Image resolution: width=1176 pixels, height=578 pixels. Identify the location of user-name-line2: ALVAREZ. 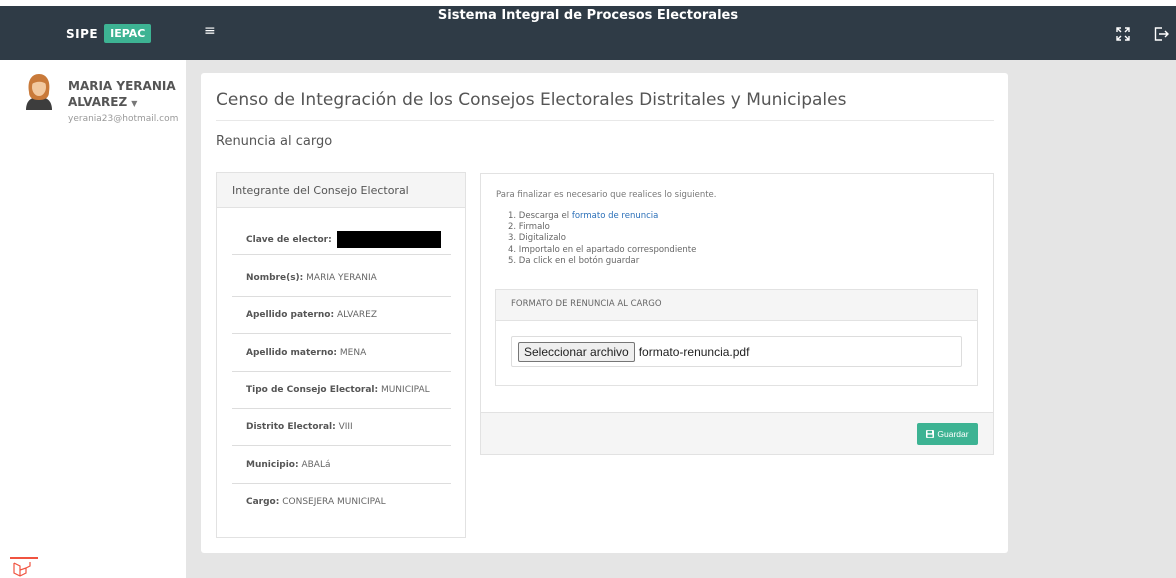
(98, 102).